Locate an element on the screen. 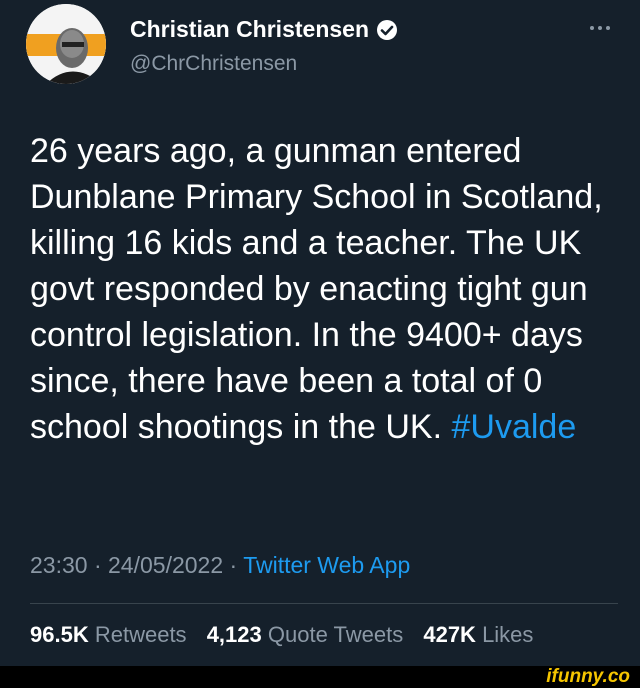  more-options-button is located at coordinates (600, 28).